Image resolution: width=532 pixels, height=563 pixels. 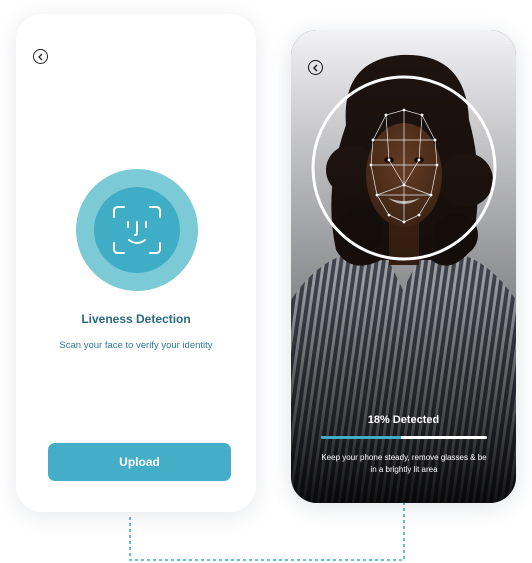 What do you see at coordinates (403, 420) in the screenshot?
I see `detection-progress-label: 18% Detected` at bounding box center [403, 420].